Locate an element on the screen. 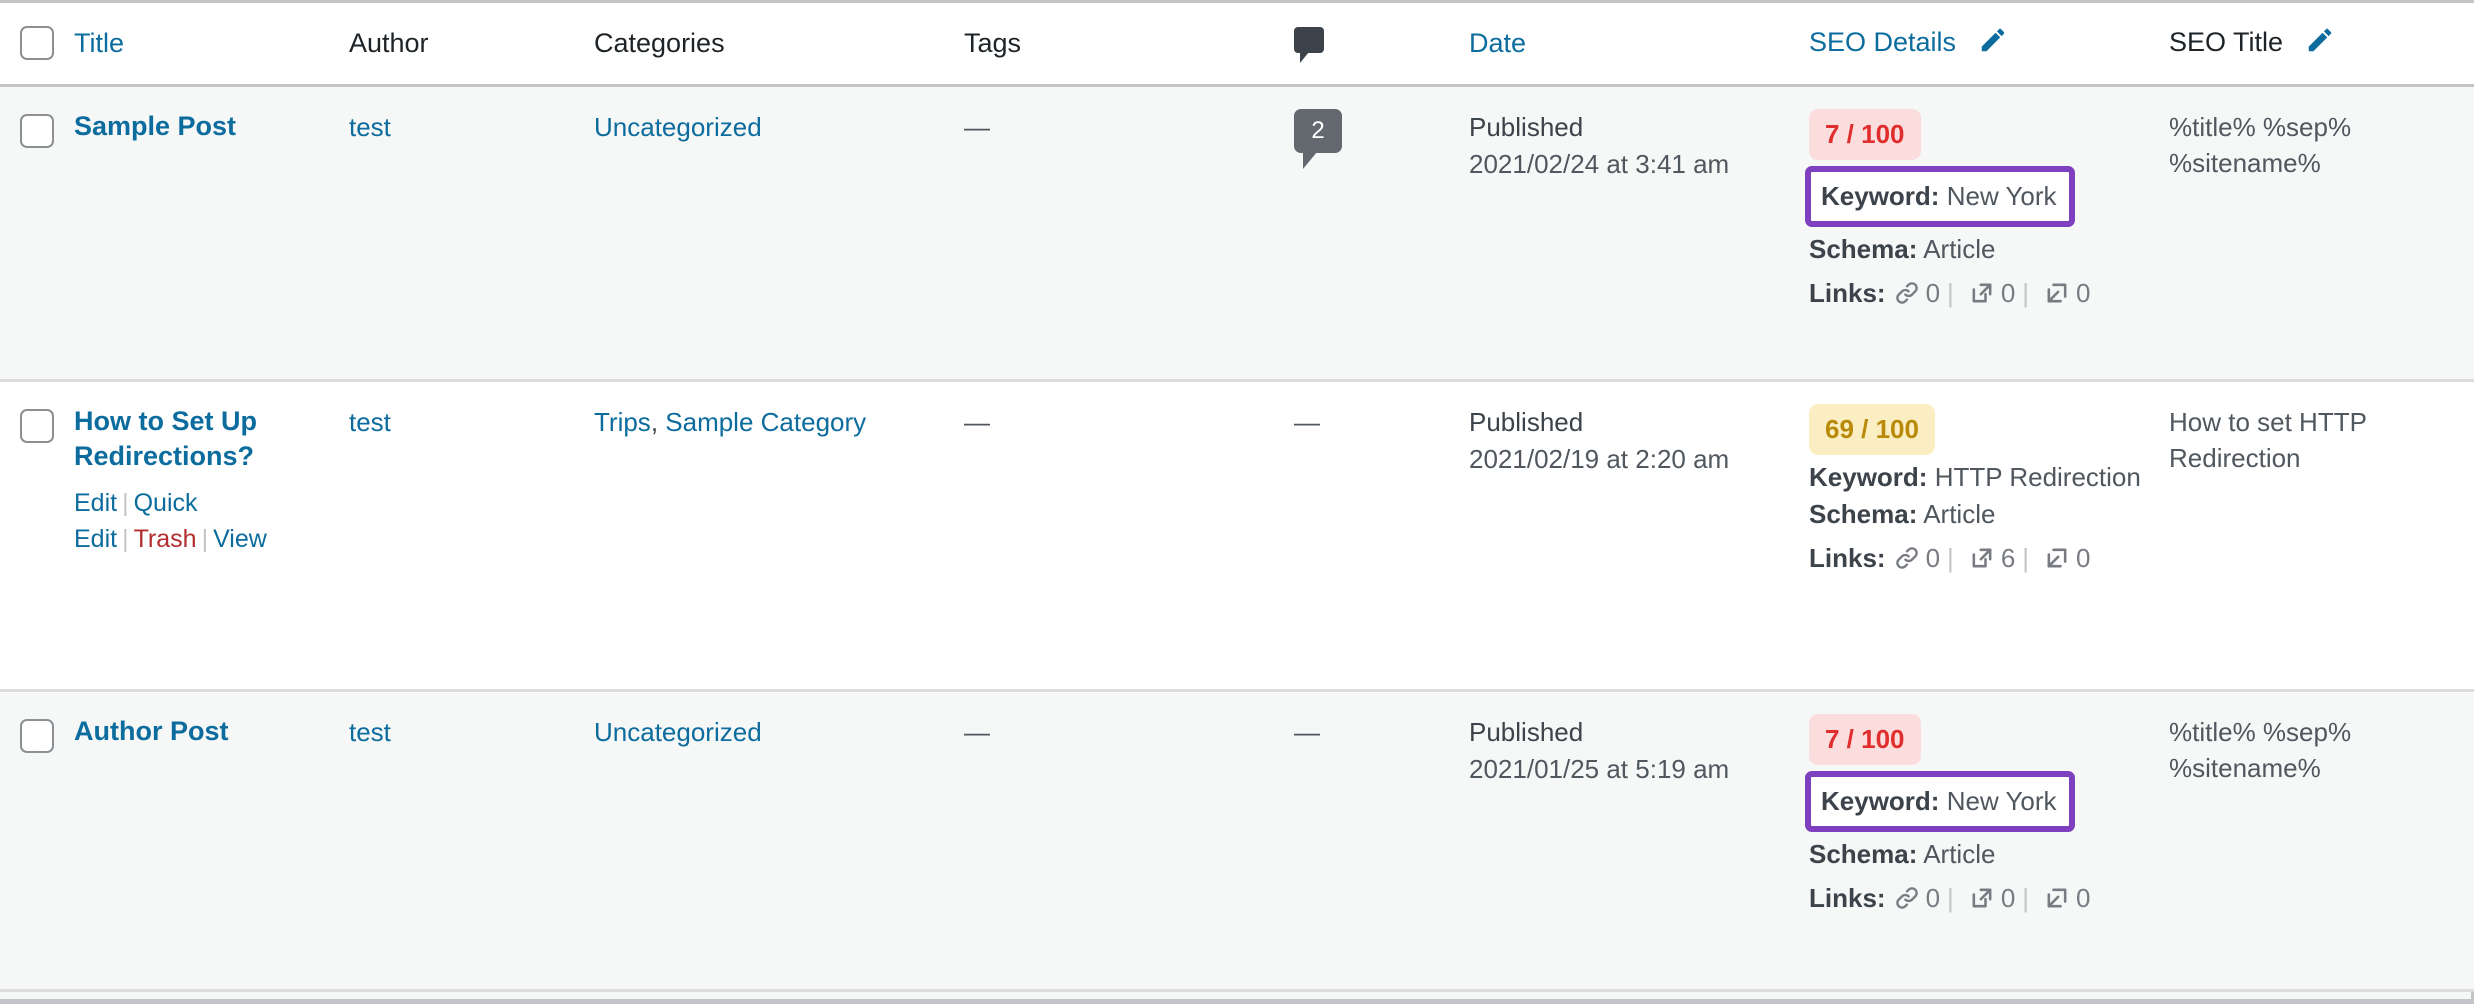 This screenshot has height=1004, width=2474. seo-schema-label: Schema: is located at coordinates (1863, 514).